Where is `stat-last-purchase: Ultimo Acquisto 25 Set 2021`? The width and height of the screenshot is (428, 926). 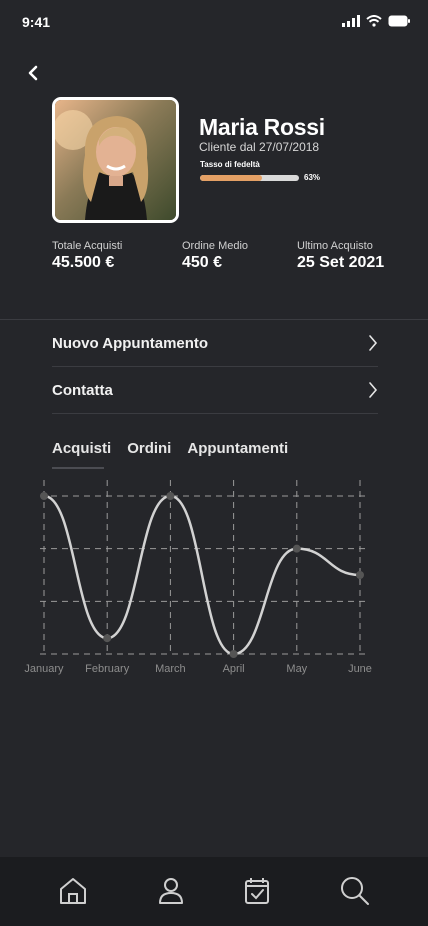
stat-last-purchase: Ultimo Acquisto 25 Set 2021 is located at coordinates (340, 256).